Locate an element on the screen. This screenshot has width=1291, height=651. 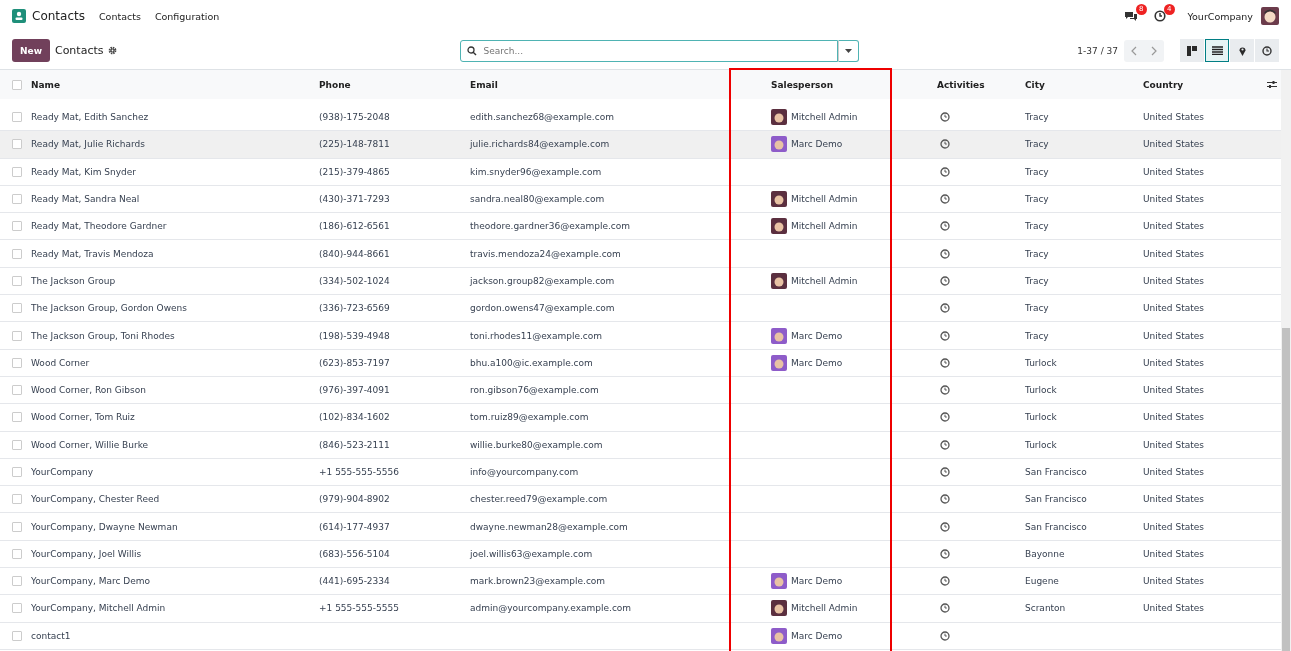
sliders-icon is located at coordinates (1272, 84).